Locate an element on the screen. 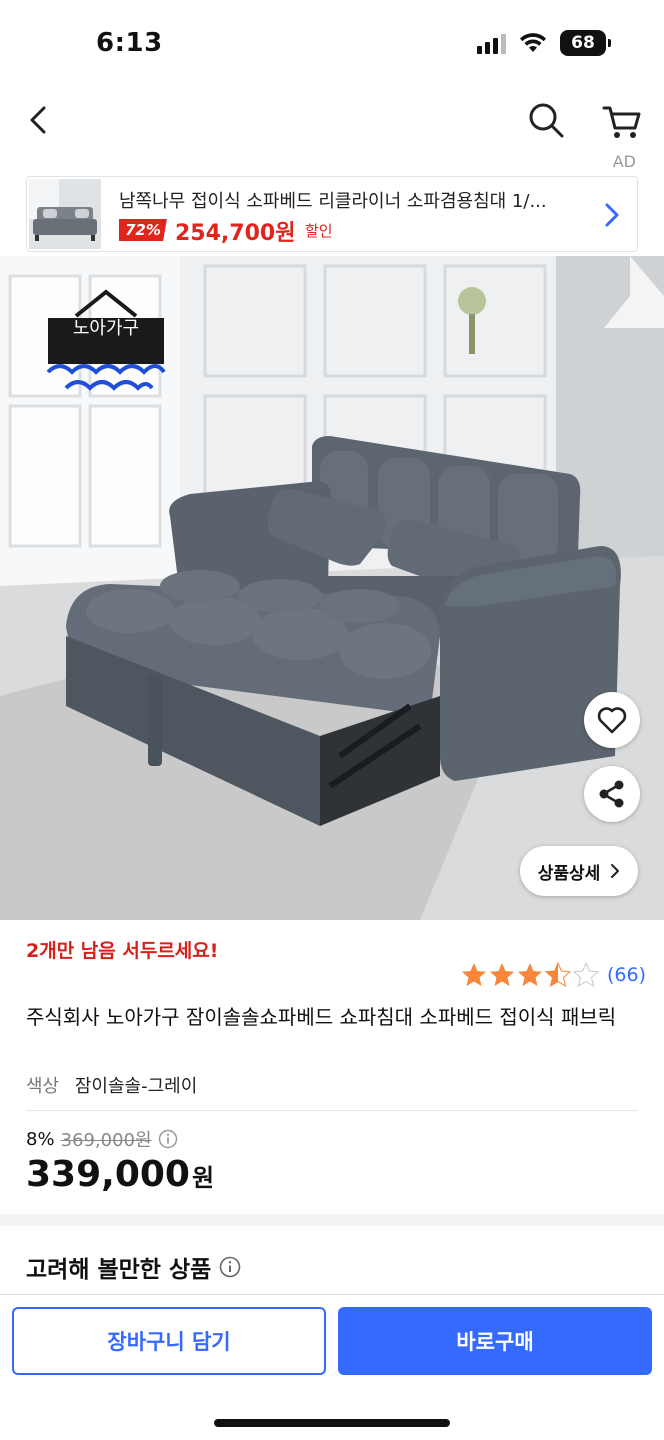  ad-price: 254,700원 is located at coordinates (235, 233).